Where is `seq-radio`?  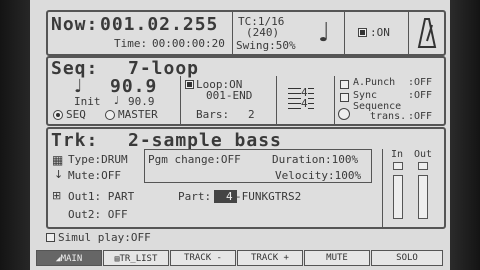 seq-radio is located at coordinates (58, 115).